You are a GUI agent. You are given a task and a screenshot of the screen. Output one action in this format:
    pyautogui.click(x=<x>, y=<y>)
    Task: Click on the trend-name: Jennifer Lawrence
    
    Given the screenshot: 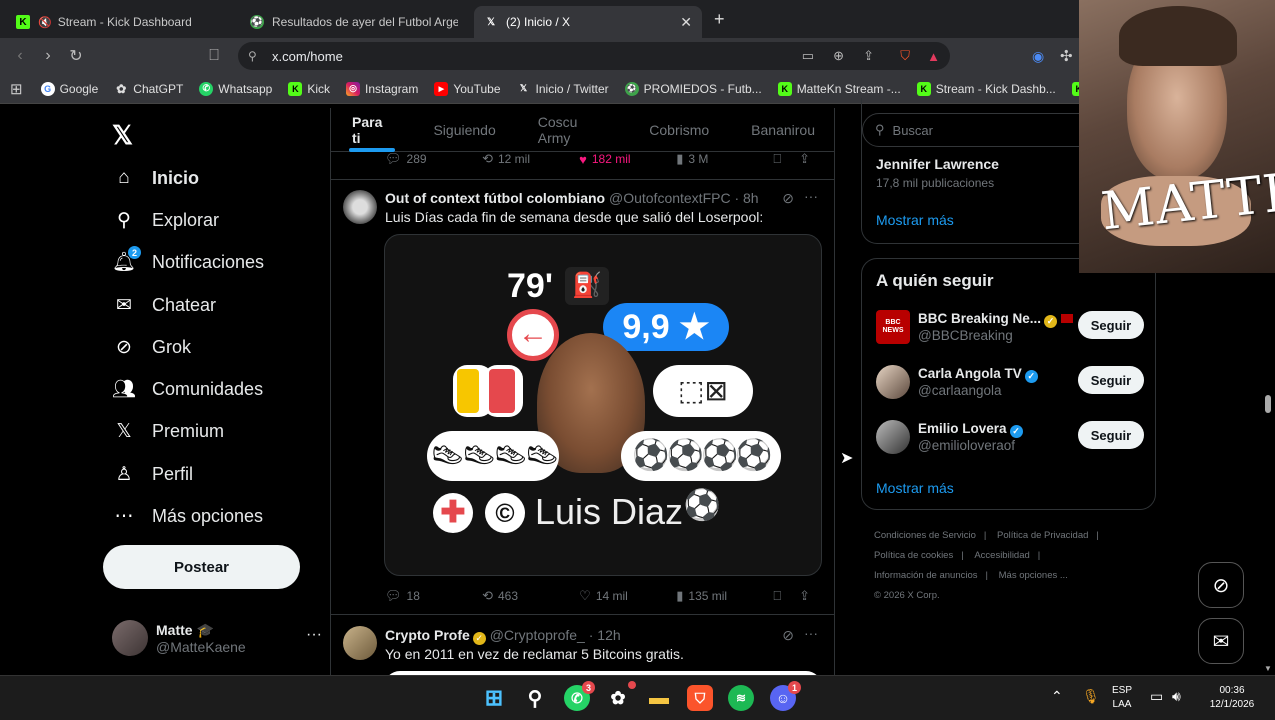 What is the action you would take?
    pyautogui.click(x=937, y=164)
    